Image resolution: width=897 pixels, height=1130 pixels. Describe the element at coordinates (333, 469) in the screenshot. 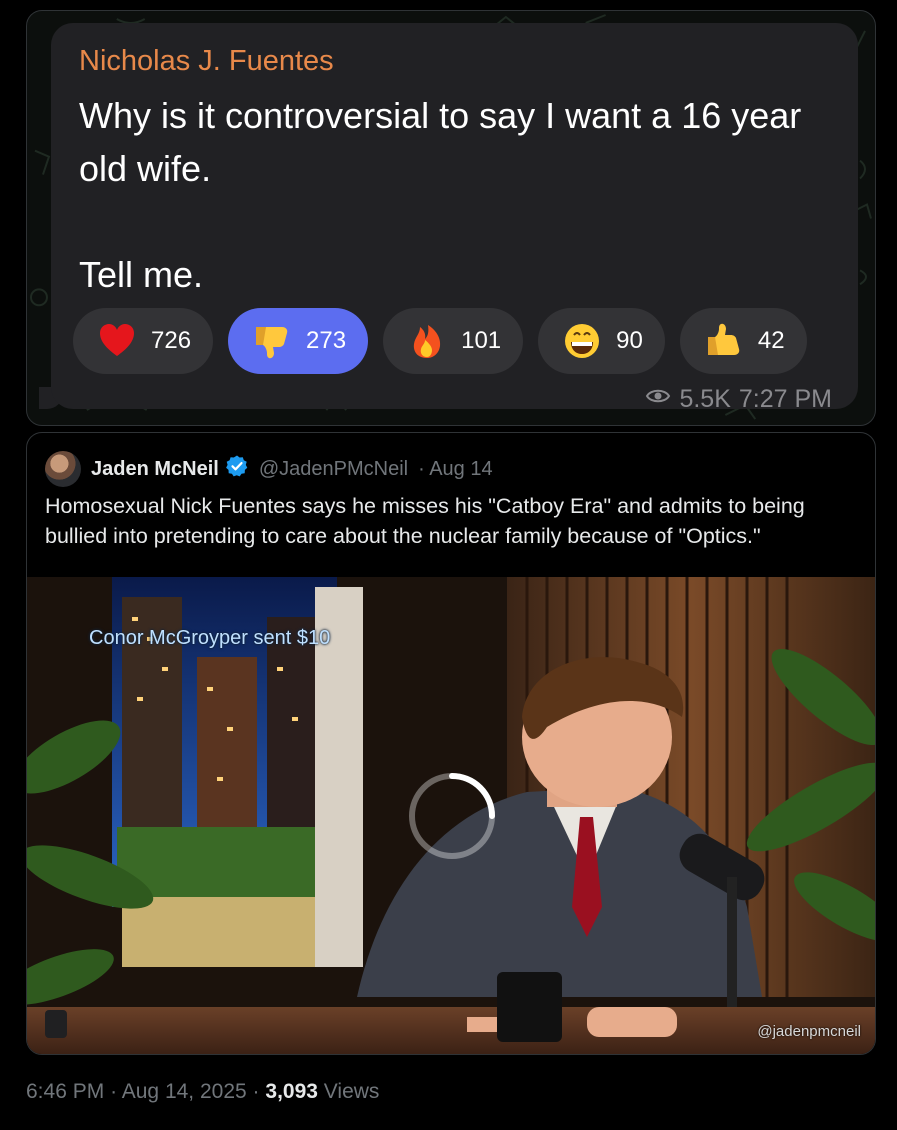

I see `author-handle: @JadenPMcNeil` at that location.